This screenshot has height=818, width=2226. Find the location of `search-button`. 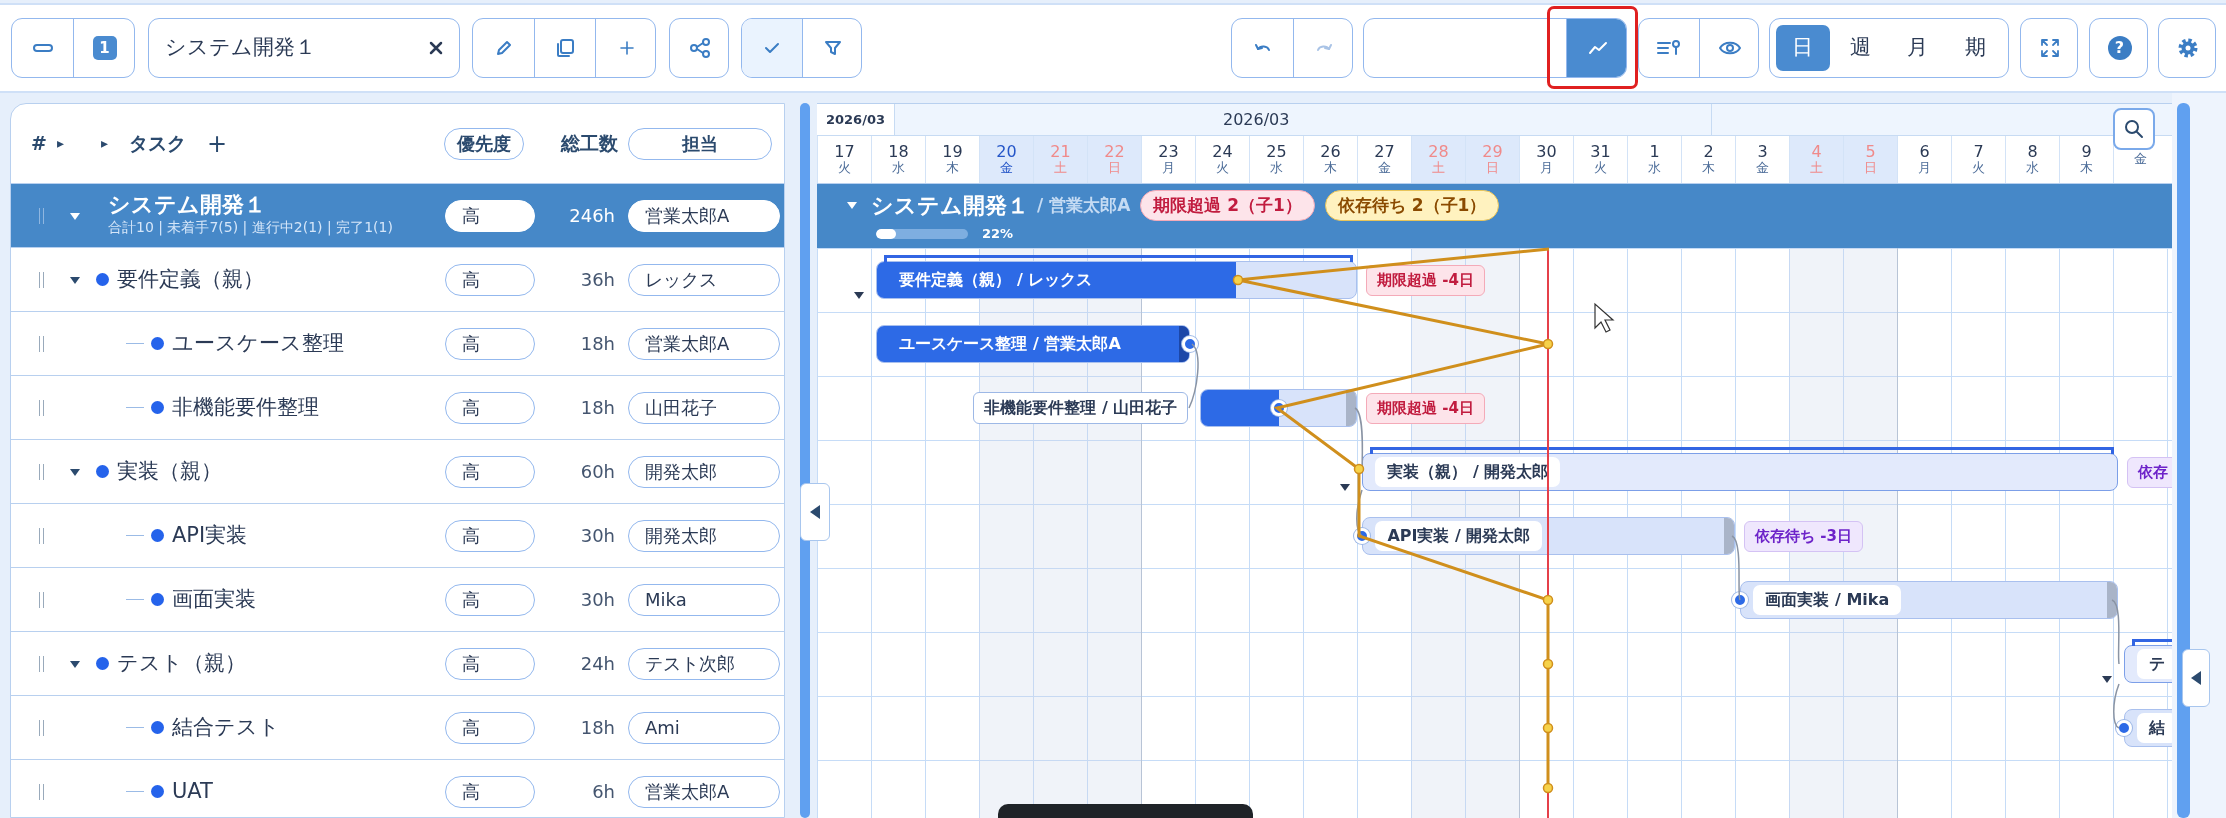

search-button is located at coordinates (2134, 129).